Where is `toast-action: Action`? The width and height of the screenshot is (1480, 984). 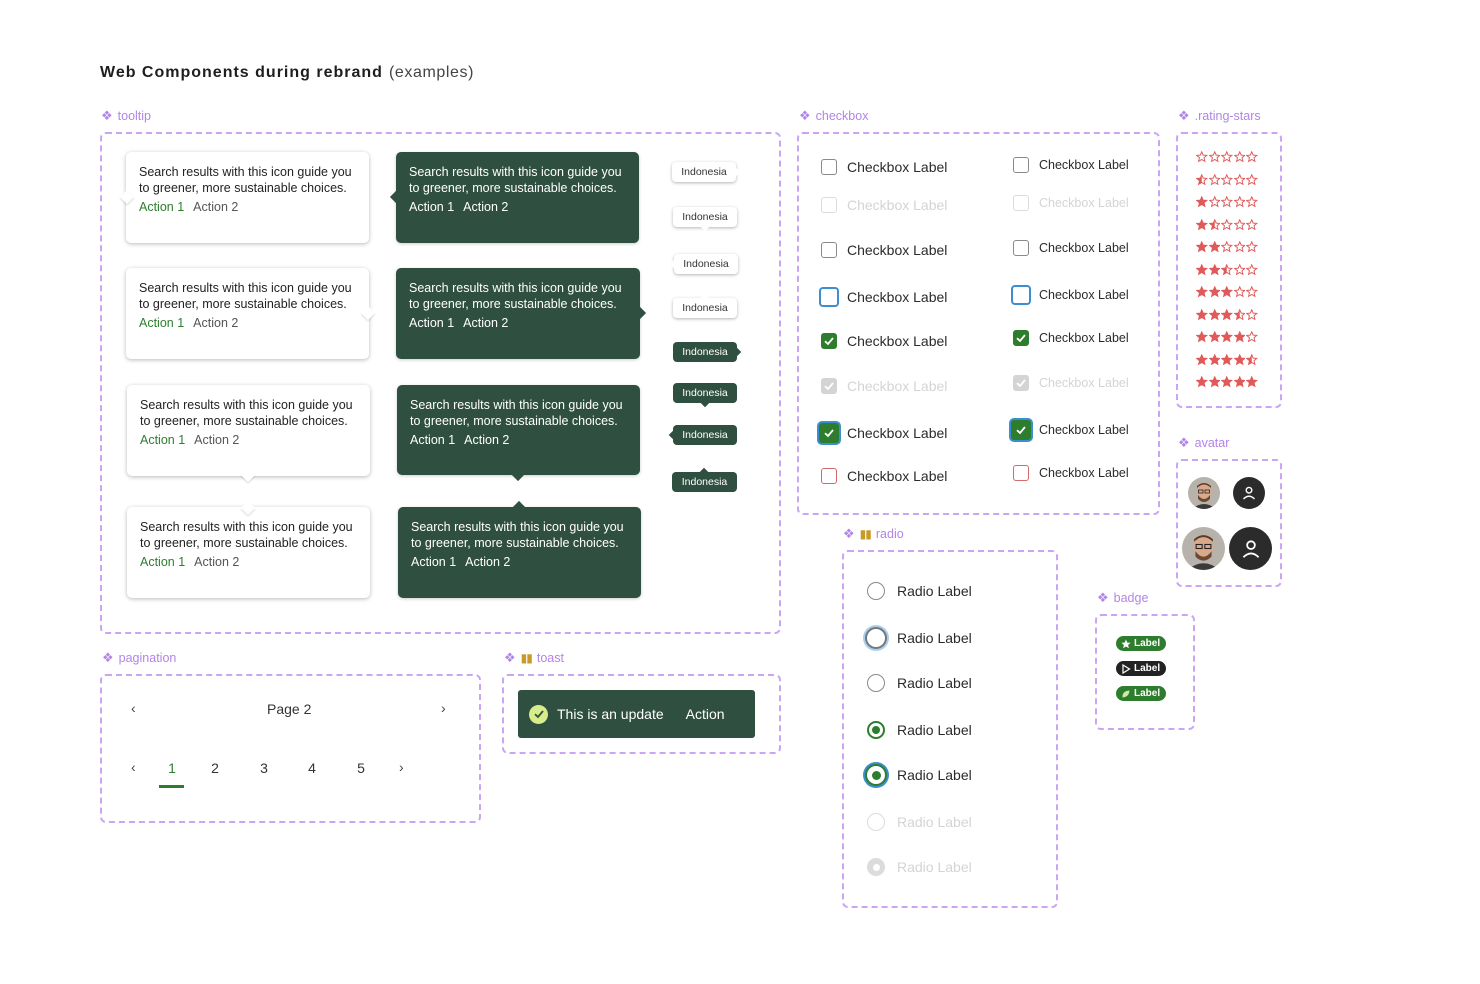 toast-action: Action is located at coordinates (705, 714).